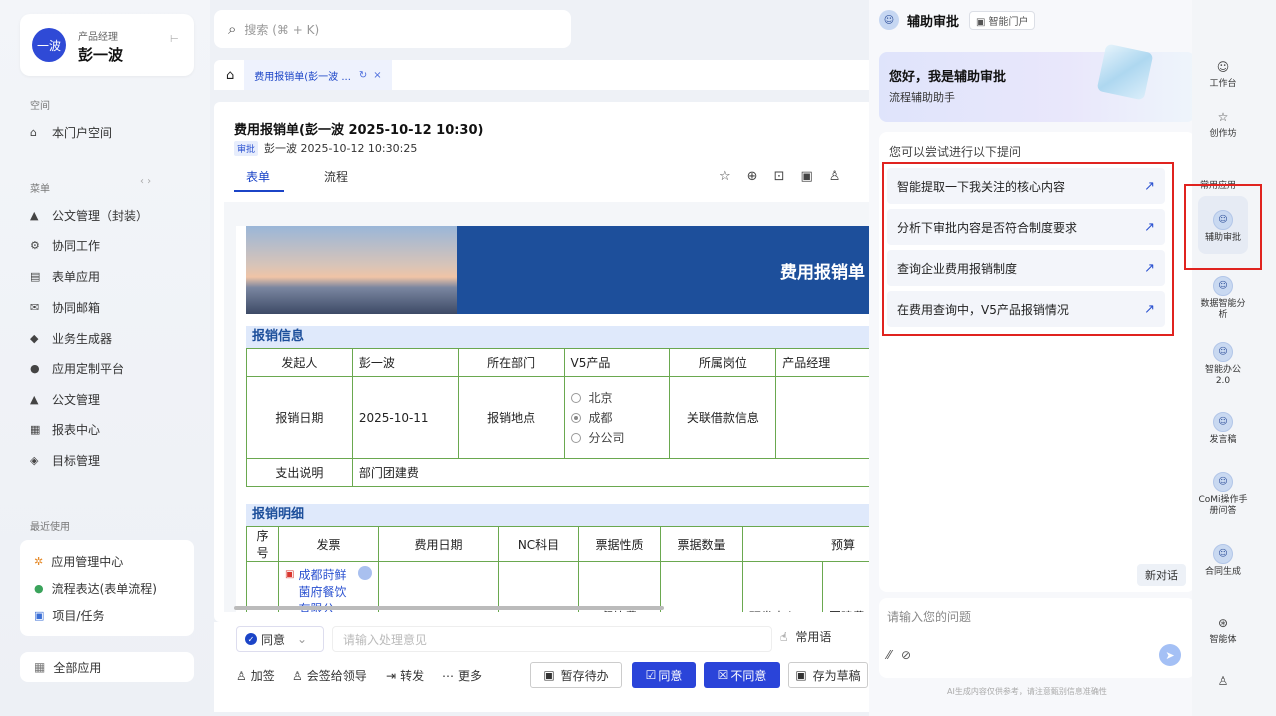  Describe the element at coordinates (779, 176) in the screenshot. I see `archive-icon: ⊡` at that location.